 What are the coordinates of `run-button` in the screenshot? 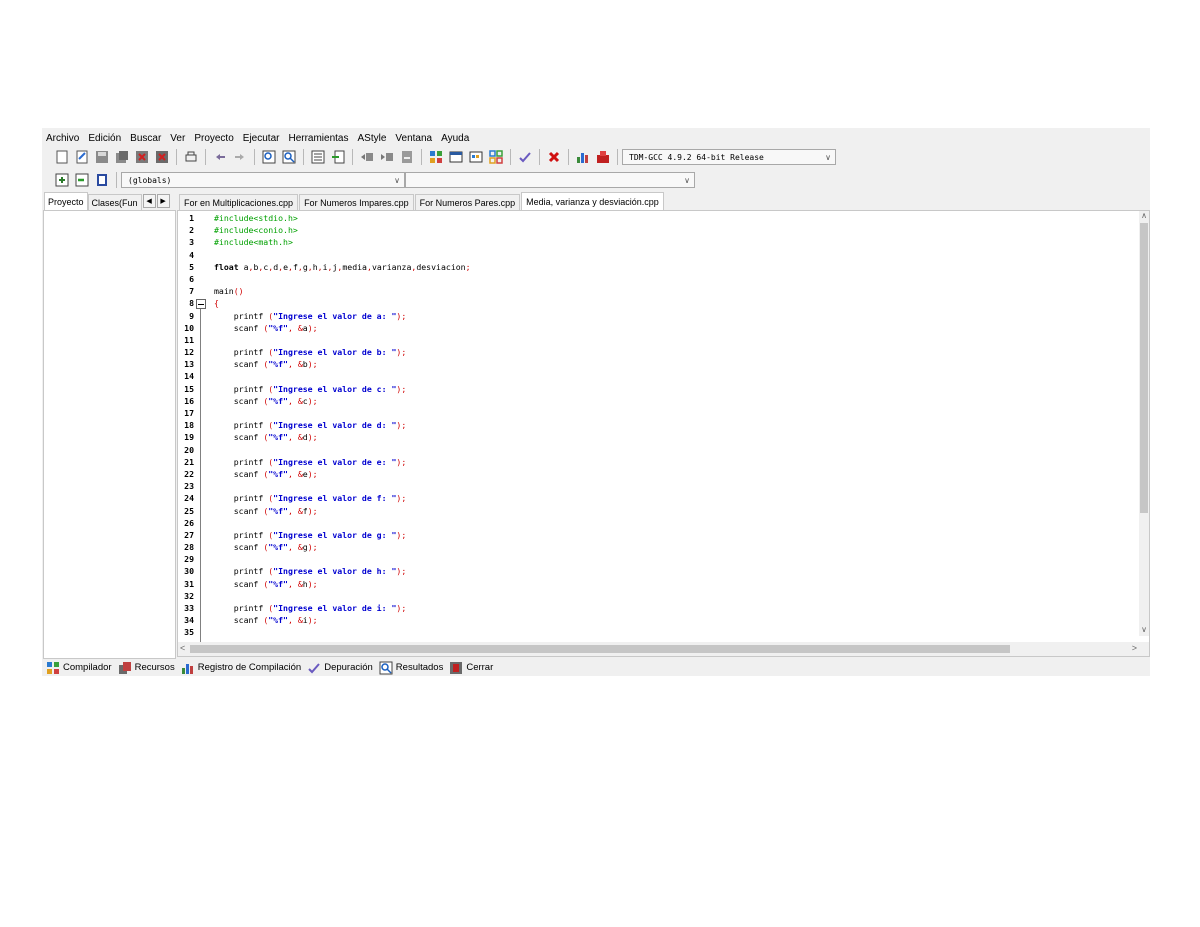 It's located at (456, 157).